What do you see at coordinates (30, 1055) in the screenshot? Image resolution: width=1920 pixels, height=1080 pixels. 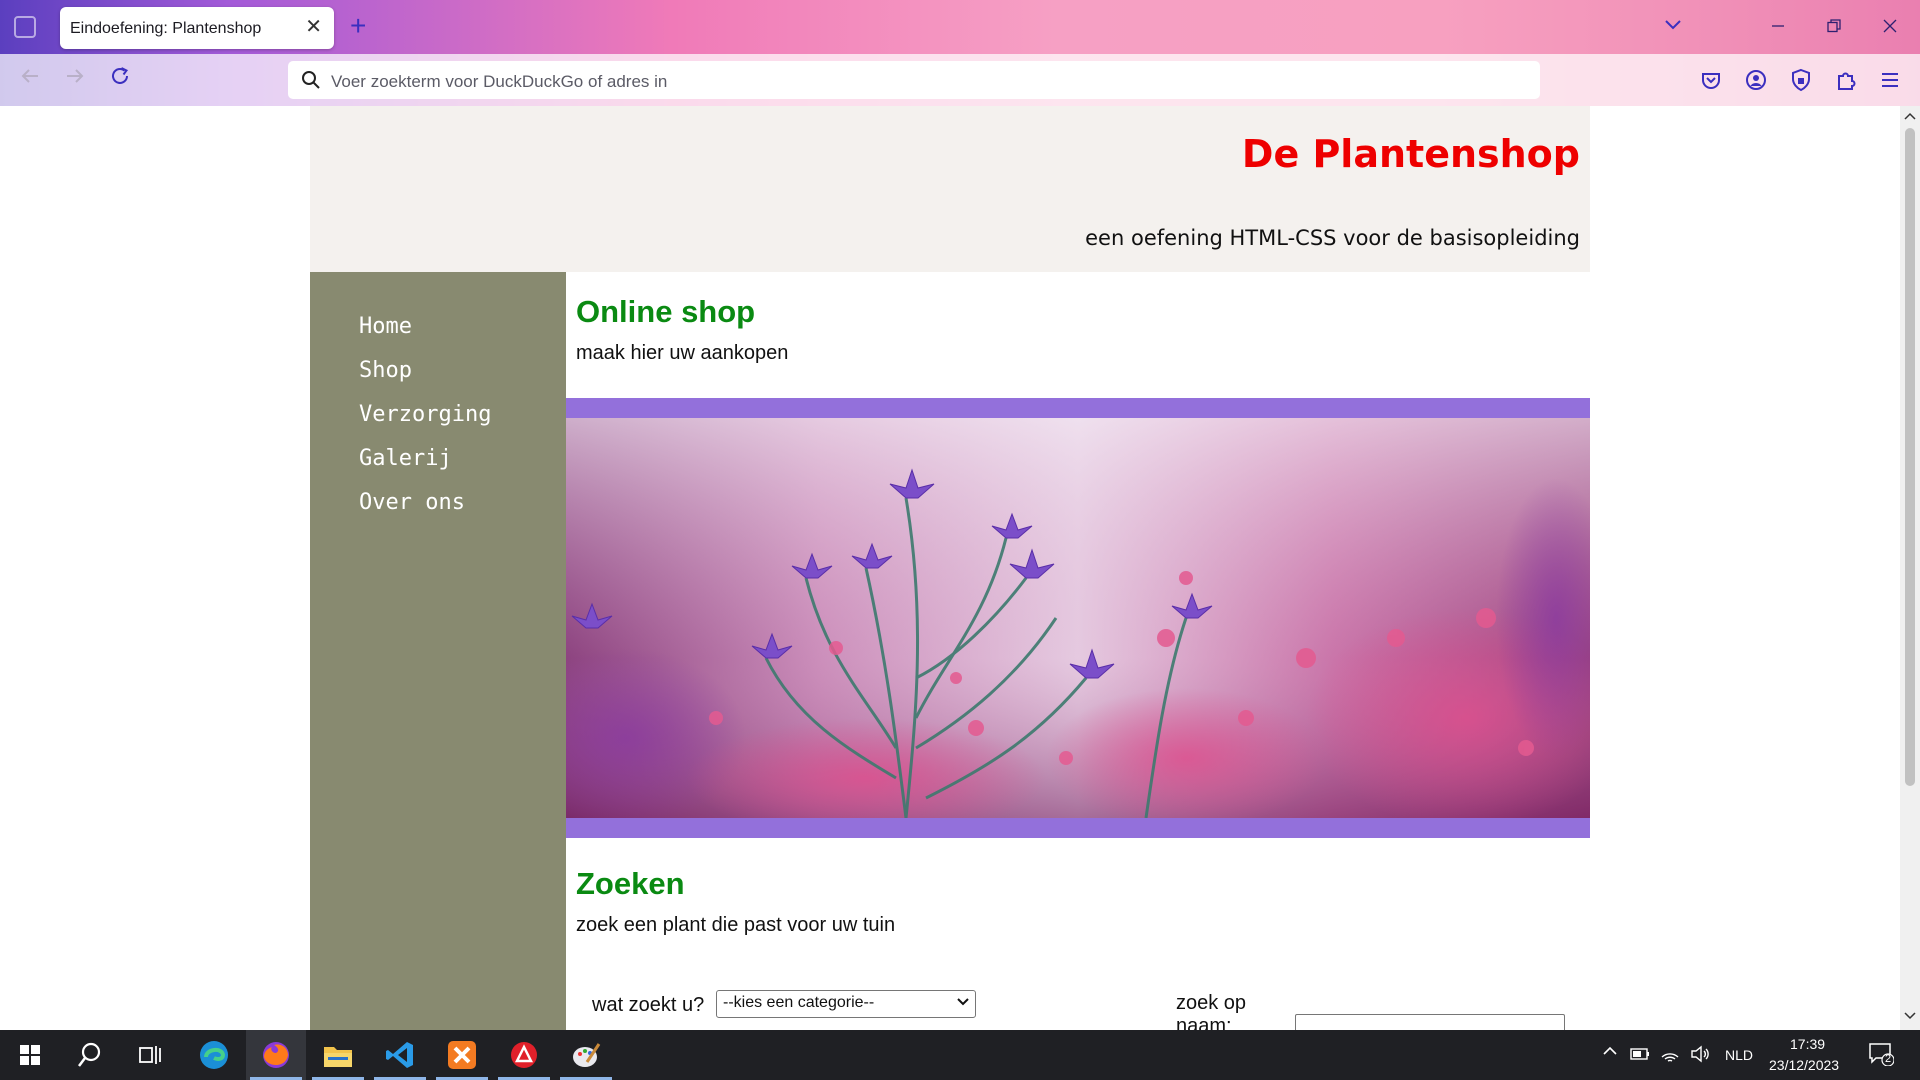 I see `windows-start-icon` at bounding box center [30, 1055].